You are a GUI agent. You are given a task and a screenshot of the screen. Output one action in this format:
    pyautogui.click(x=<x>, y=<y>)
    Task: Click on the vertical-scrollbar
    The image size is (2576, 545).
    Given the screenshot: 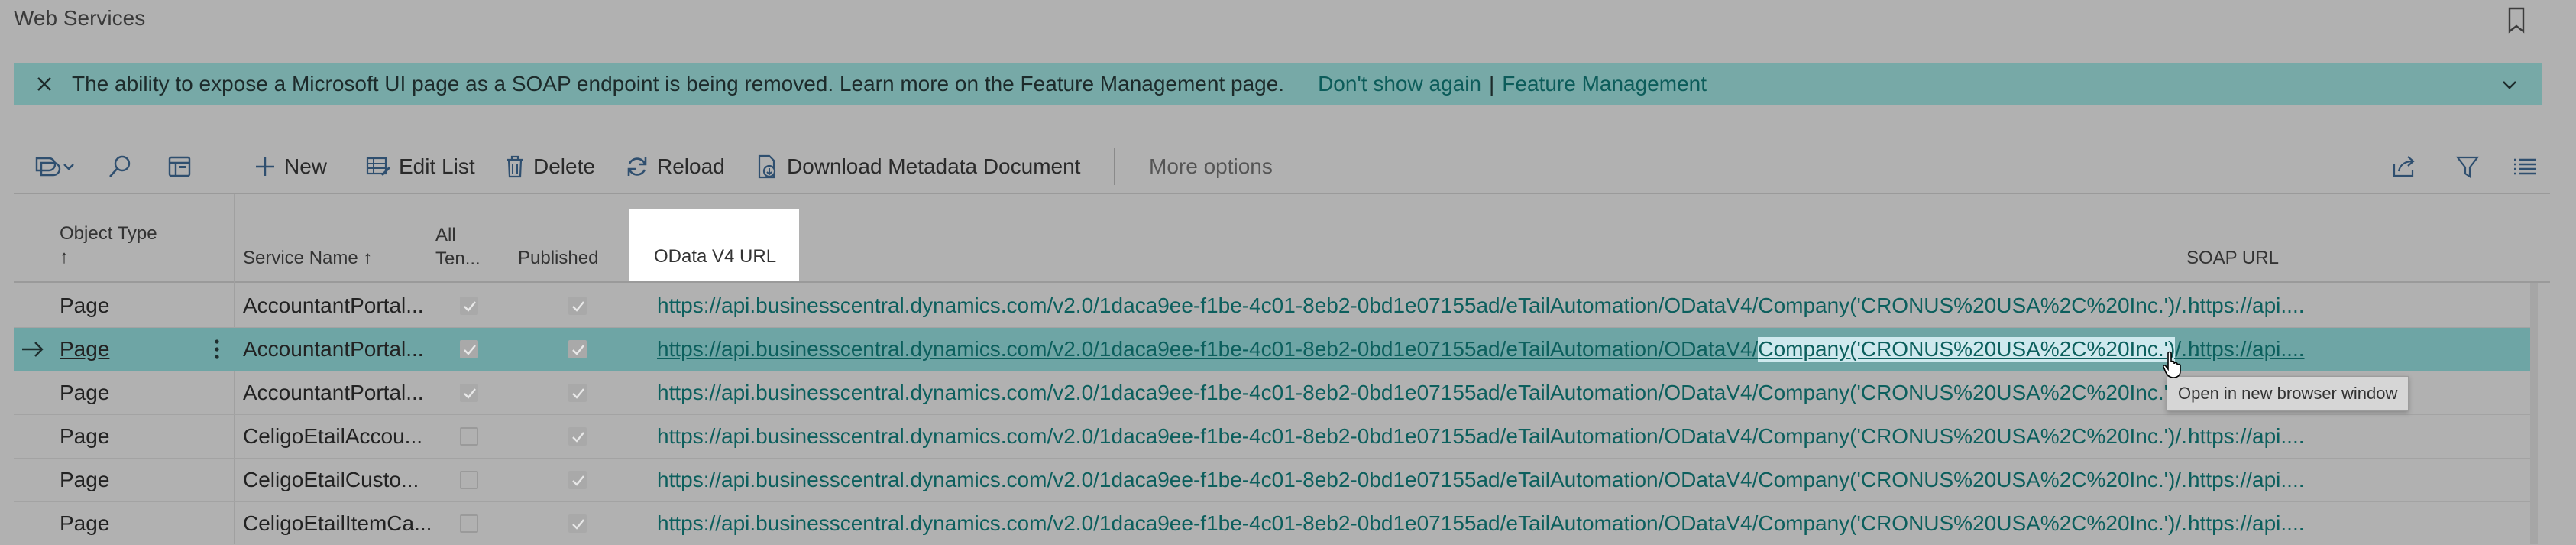 What is the action you would take?
    pyautogui.click(x=2534, y=413)
    